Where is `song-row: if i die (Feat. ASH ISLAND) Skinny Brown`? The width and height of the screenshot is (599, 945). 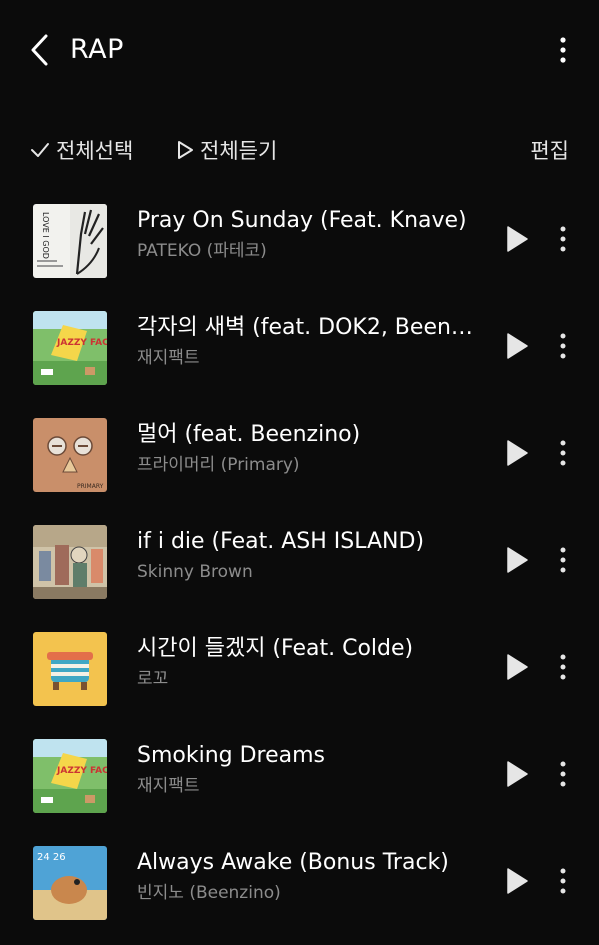
song-row: if i die (Feat. ASH ISLAND) Skinny Brown is located at coordinates (299, 570).